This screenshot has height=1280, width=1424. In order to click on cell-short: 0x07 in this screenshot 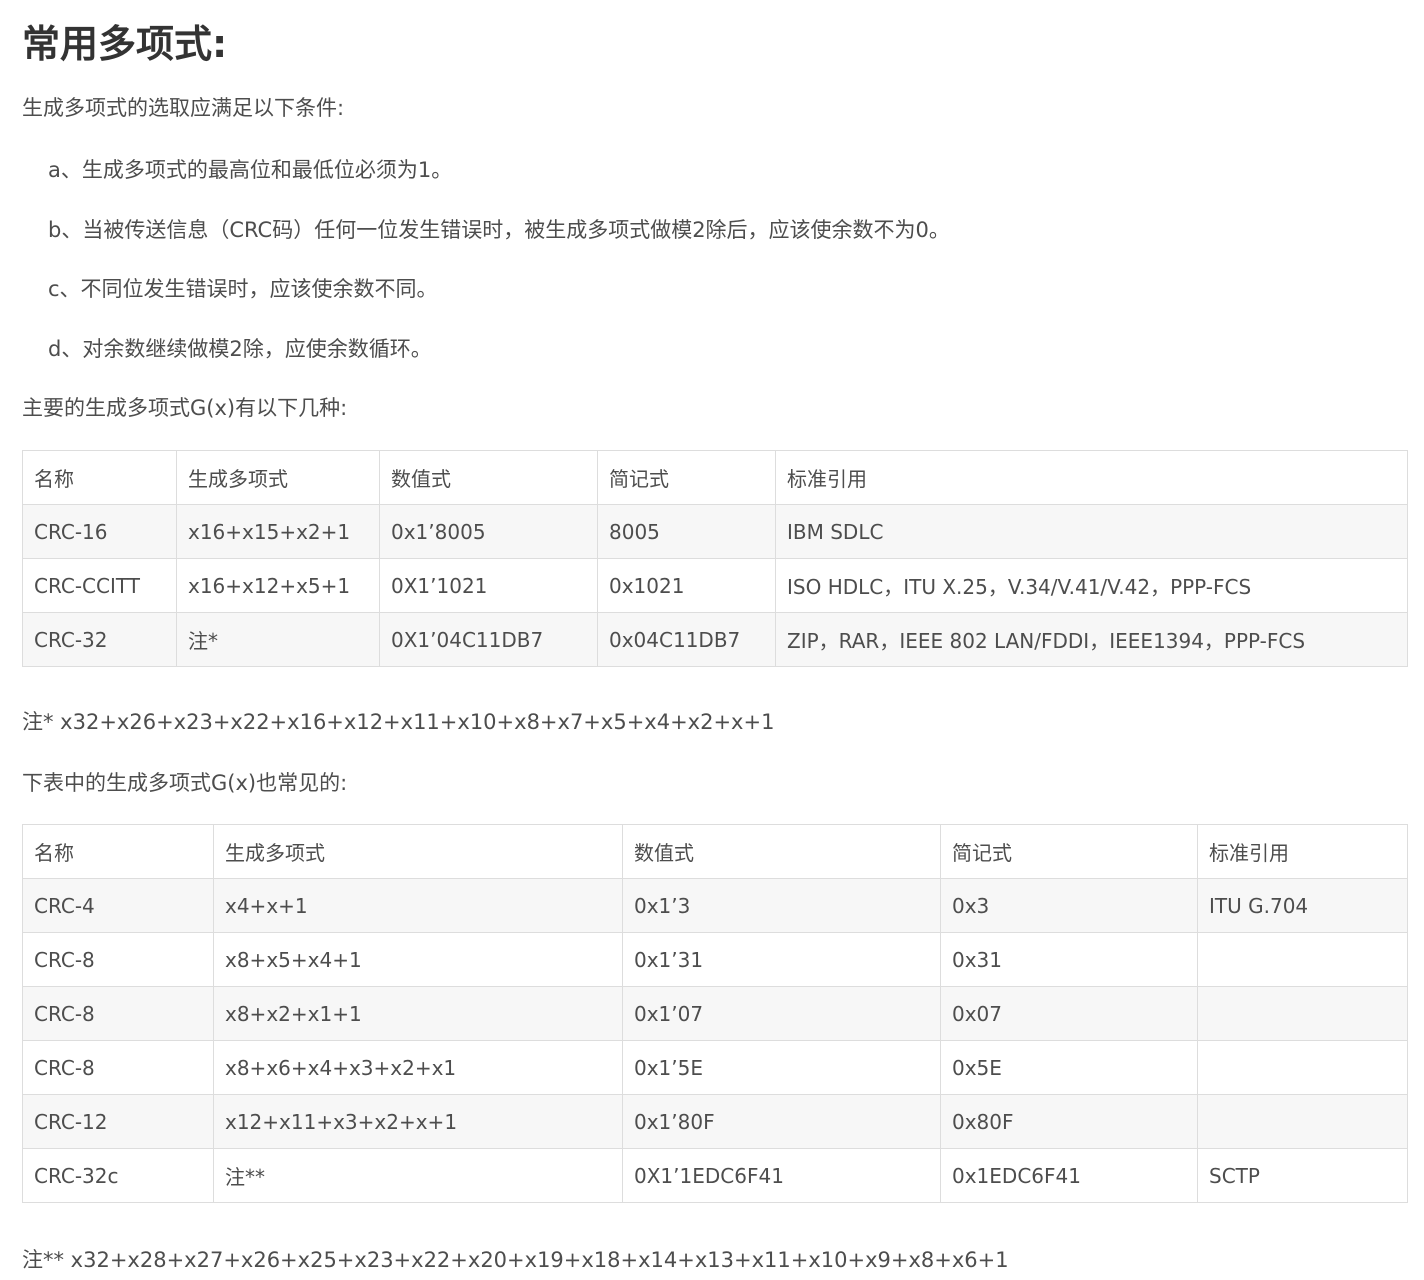, I will do `click(1069, 1013)`.